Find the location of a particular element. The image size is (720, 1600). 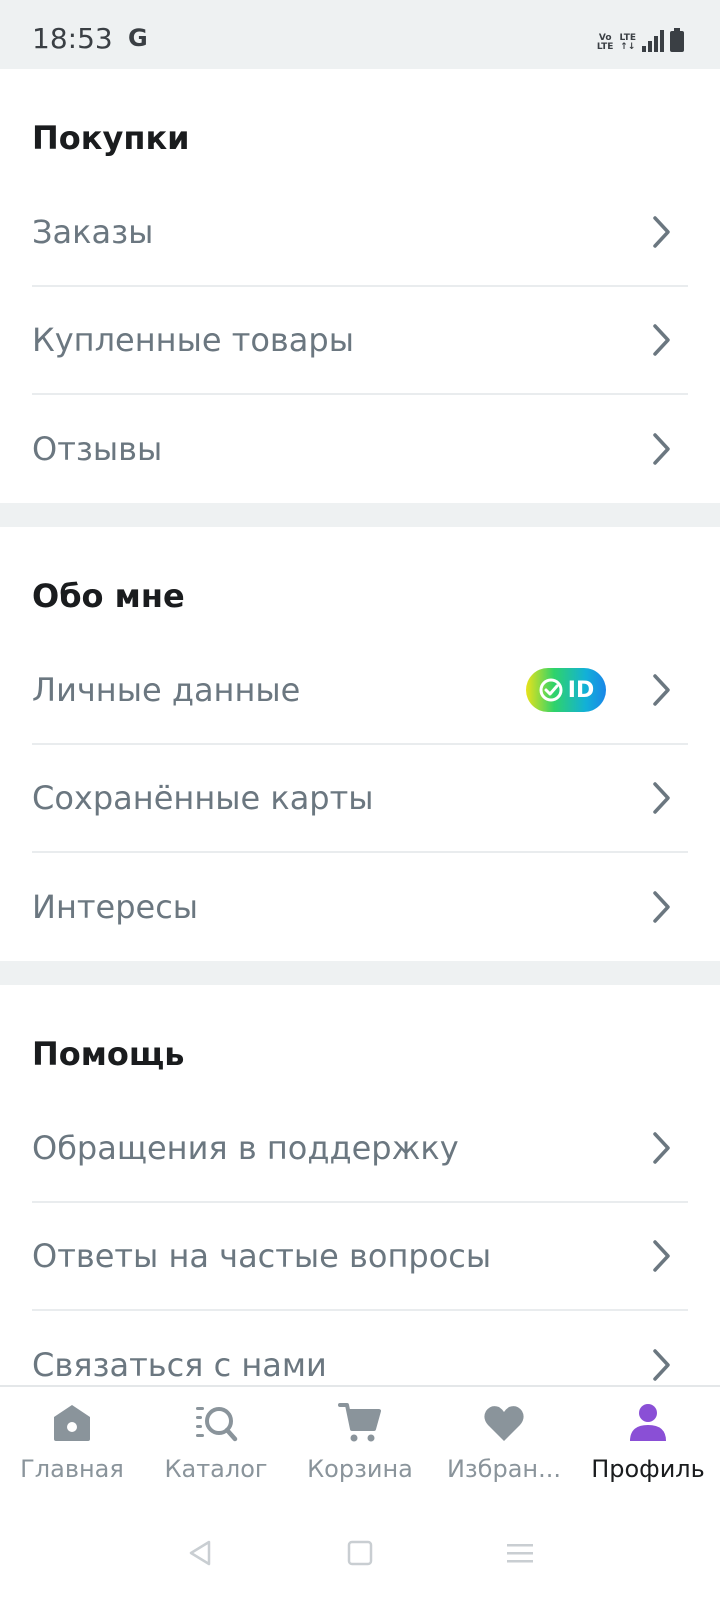

menu-item-faq: Ответы на частые вопросы is located at coordinates (360, 1257).